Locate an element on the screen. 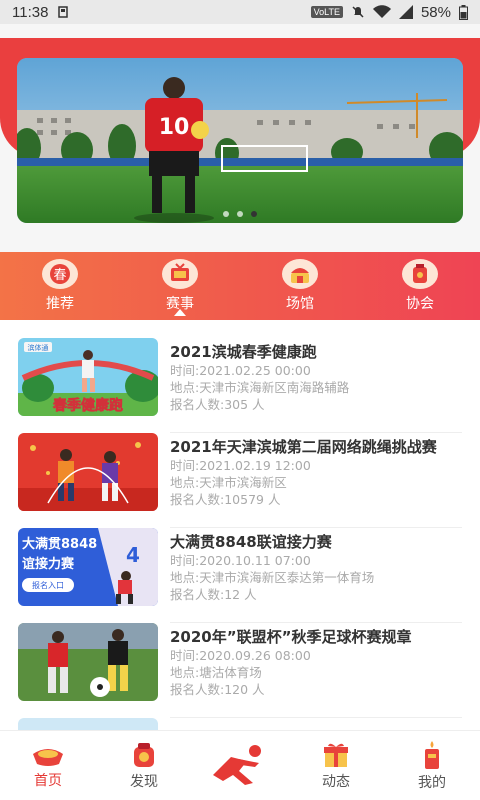 The width and height of the screenshot is (480, 800). event-location: 地点:天津市滨海新区 is located at coordinates (228, 482).